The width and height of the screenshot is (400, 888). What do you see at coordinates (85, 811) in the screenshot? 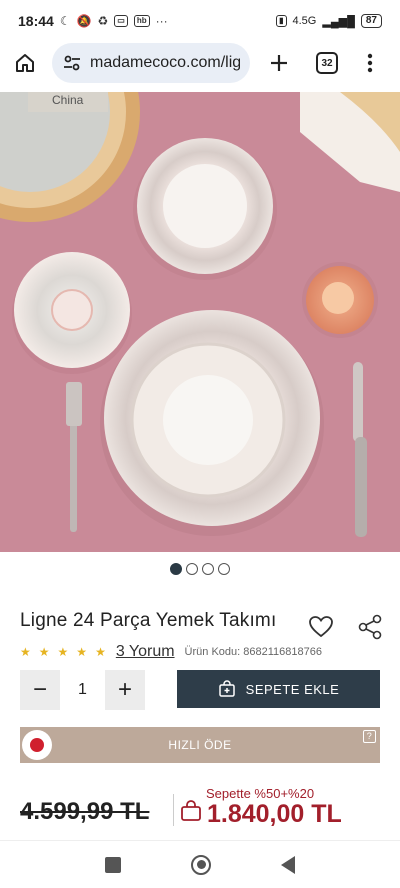
I see `old-price: 4.599,99 TL` at bounding box center [85, 811].